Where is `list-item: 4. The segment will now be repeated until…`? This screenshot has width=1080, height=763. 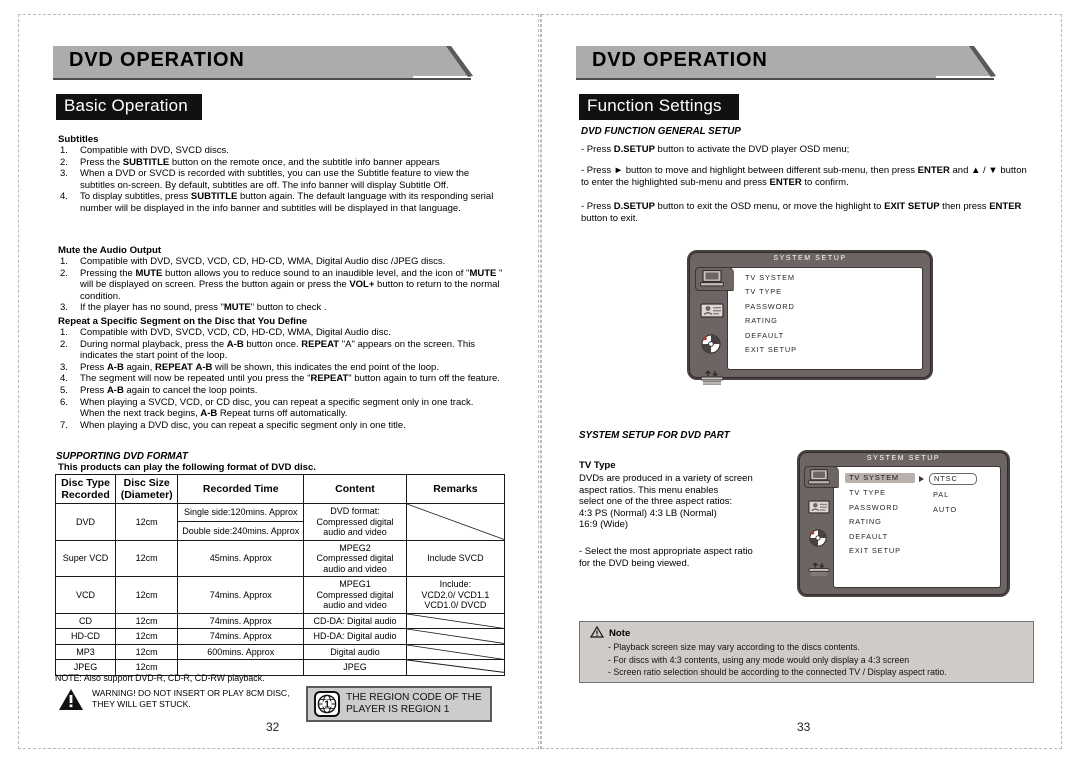
list-item: 4. The segment will now be repeated until… is located at coordinates (280, 379).